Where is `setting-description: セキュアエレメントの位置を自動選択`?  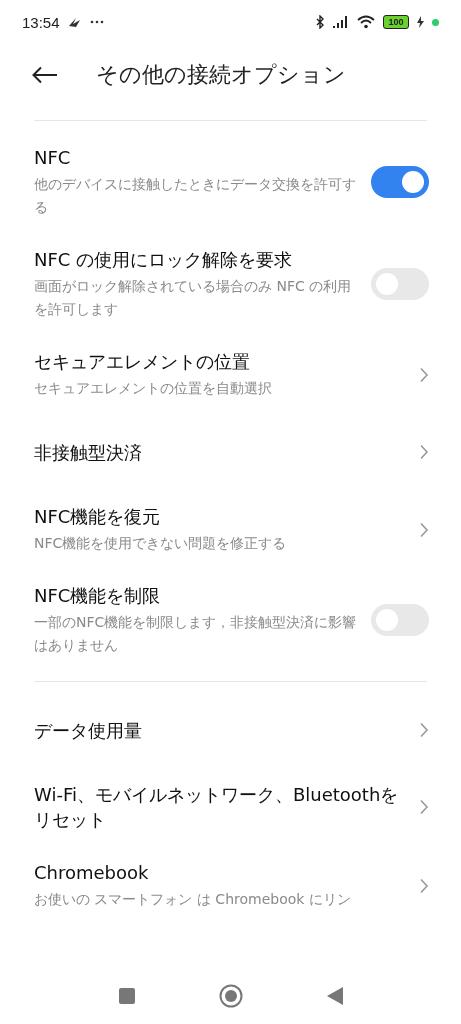
setting-description: セキュアエレメントの位置を自動選択 is located at coordinates (153, 388).